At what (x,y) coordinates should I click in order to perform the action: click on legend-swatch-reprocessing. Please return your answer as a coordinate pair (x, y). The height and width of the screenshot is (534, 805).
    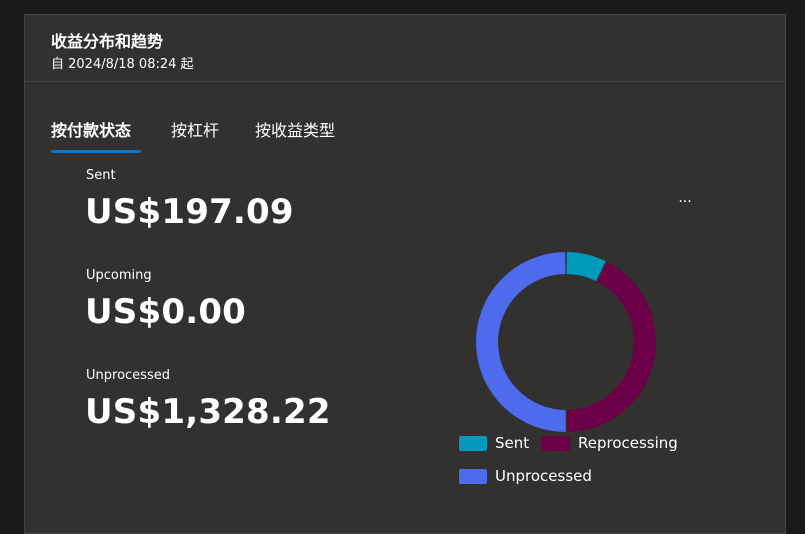
    Looking at the image, I should click on (556, 443).